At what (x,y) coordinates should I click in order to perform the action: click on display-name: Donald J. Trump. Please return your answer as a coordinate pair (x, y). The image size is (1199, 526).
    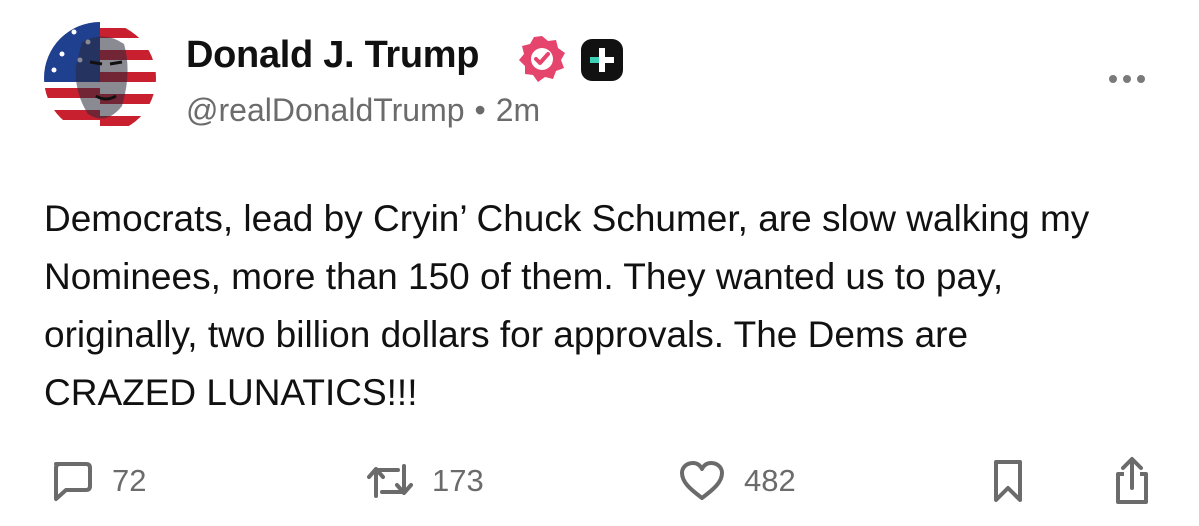
    Looking at the image, I should click on (333, 55).